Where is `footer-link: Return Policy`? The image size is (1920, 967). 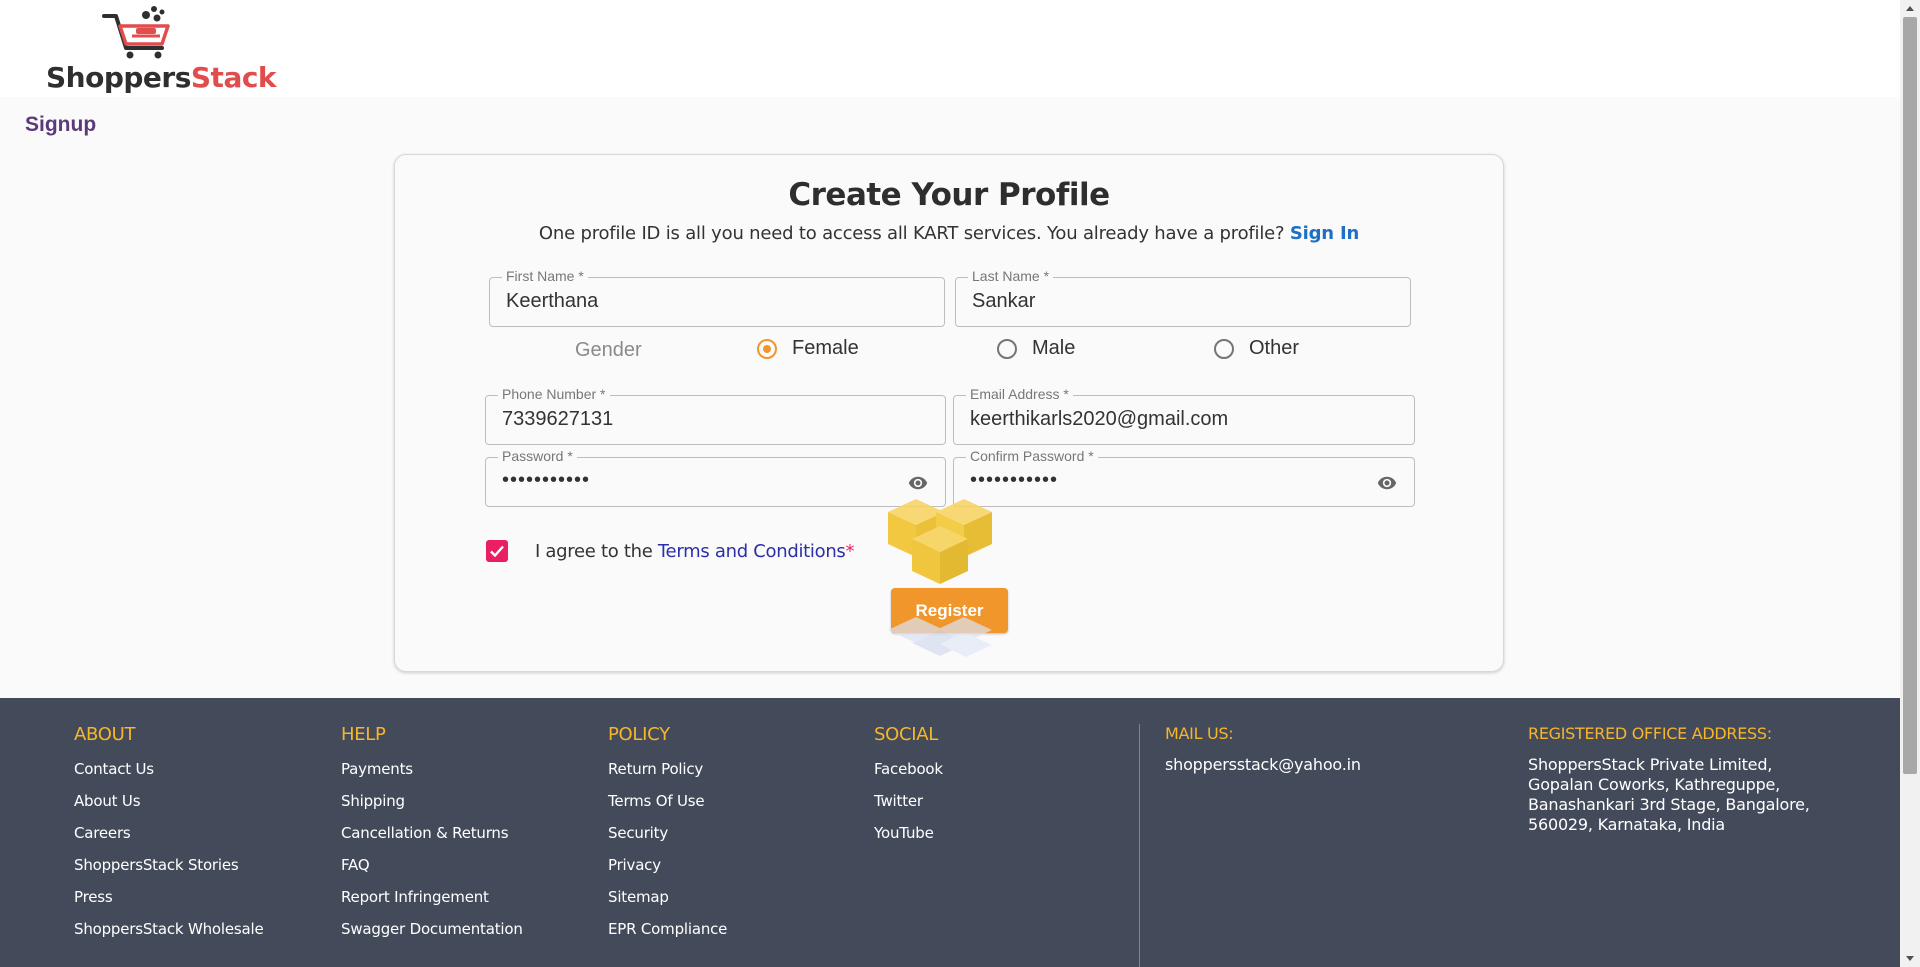
footer-link: Return Policy is located at coordinates (667, 769).